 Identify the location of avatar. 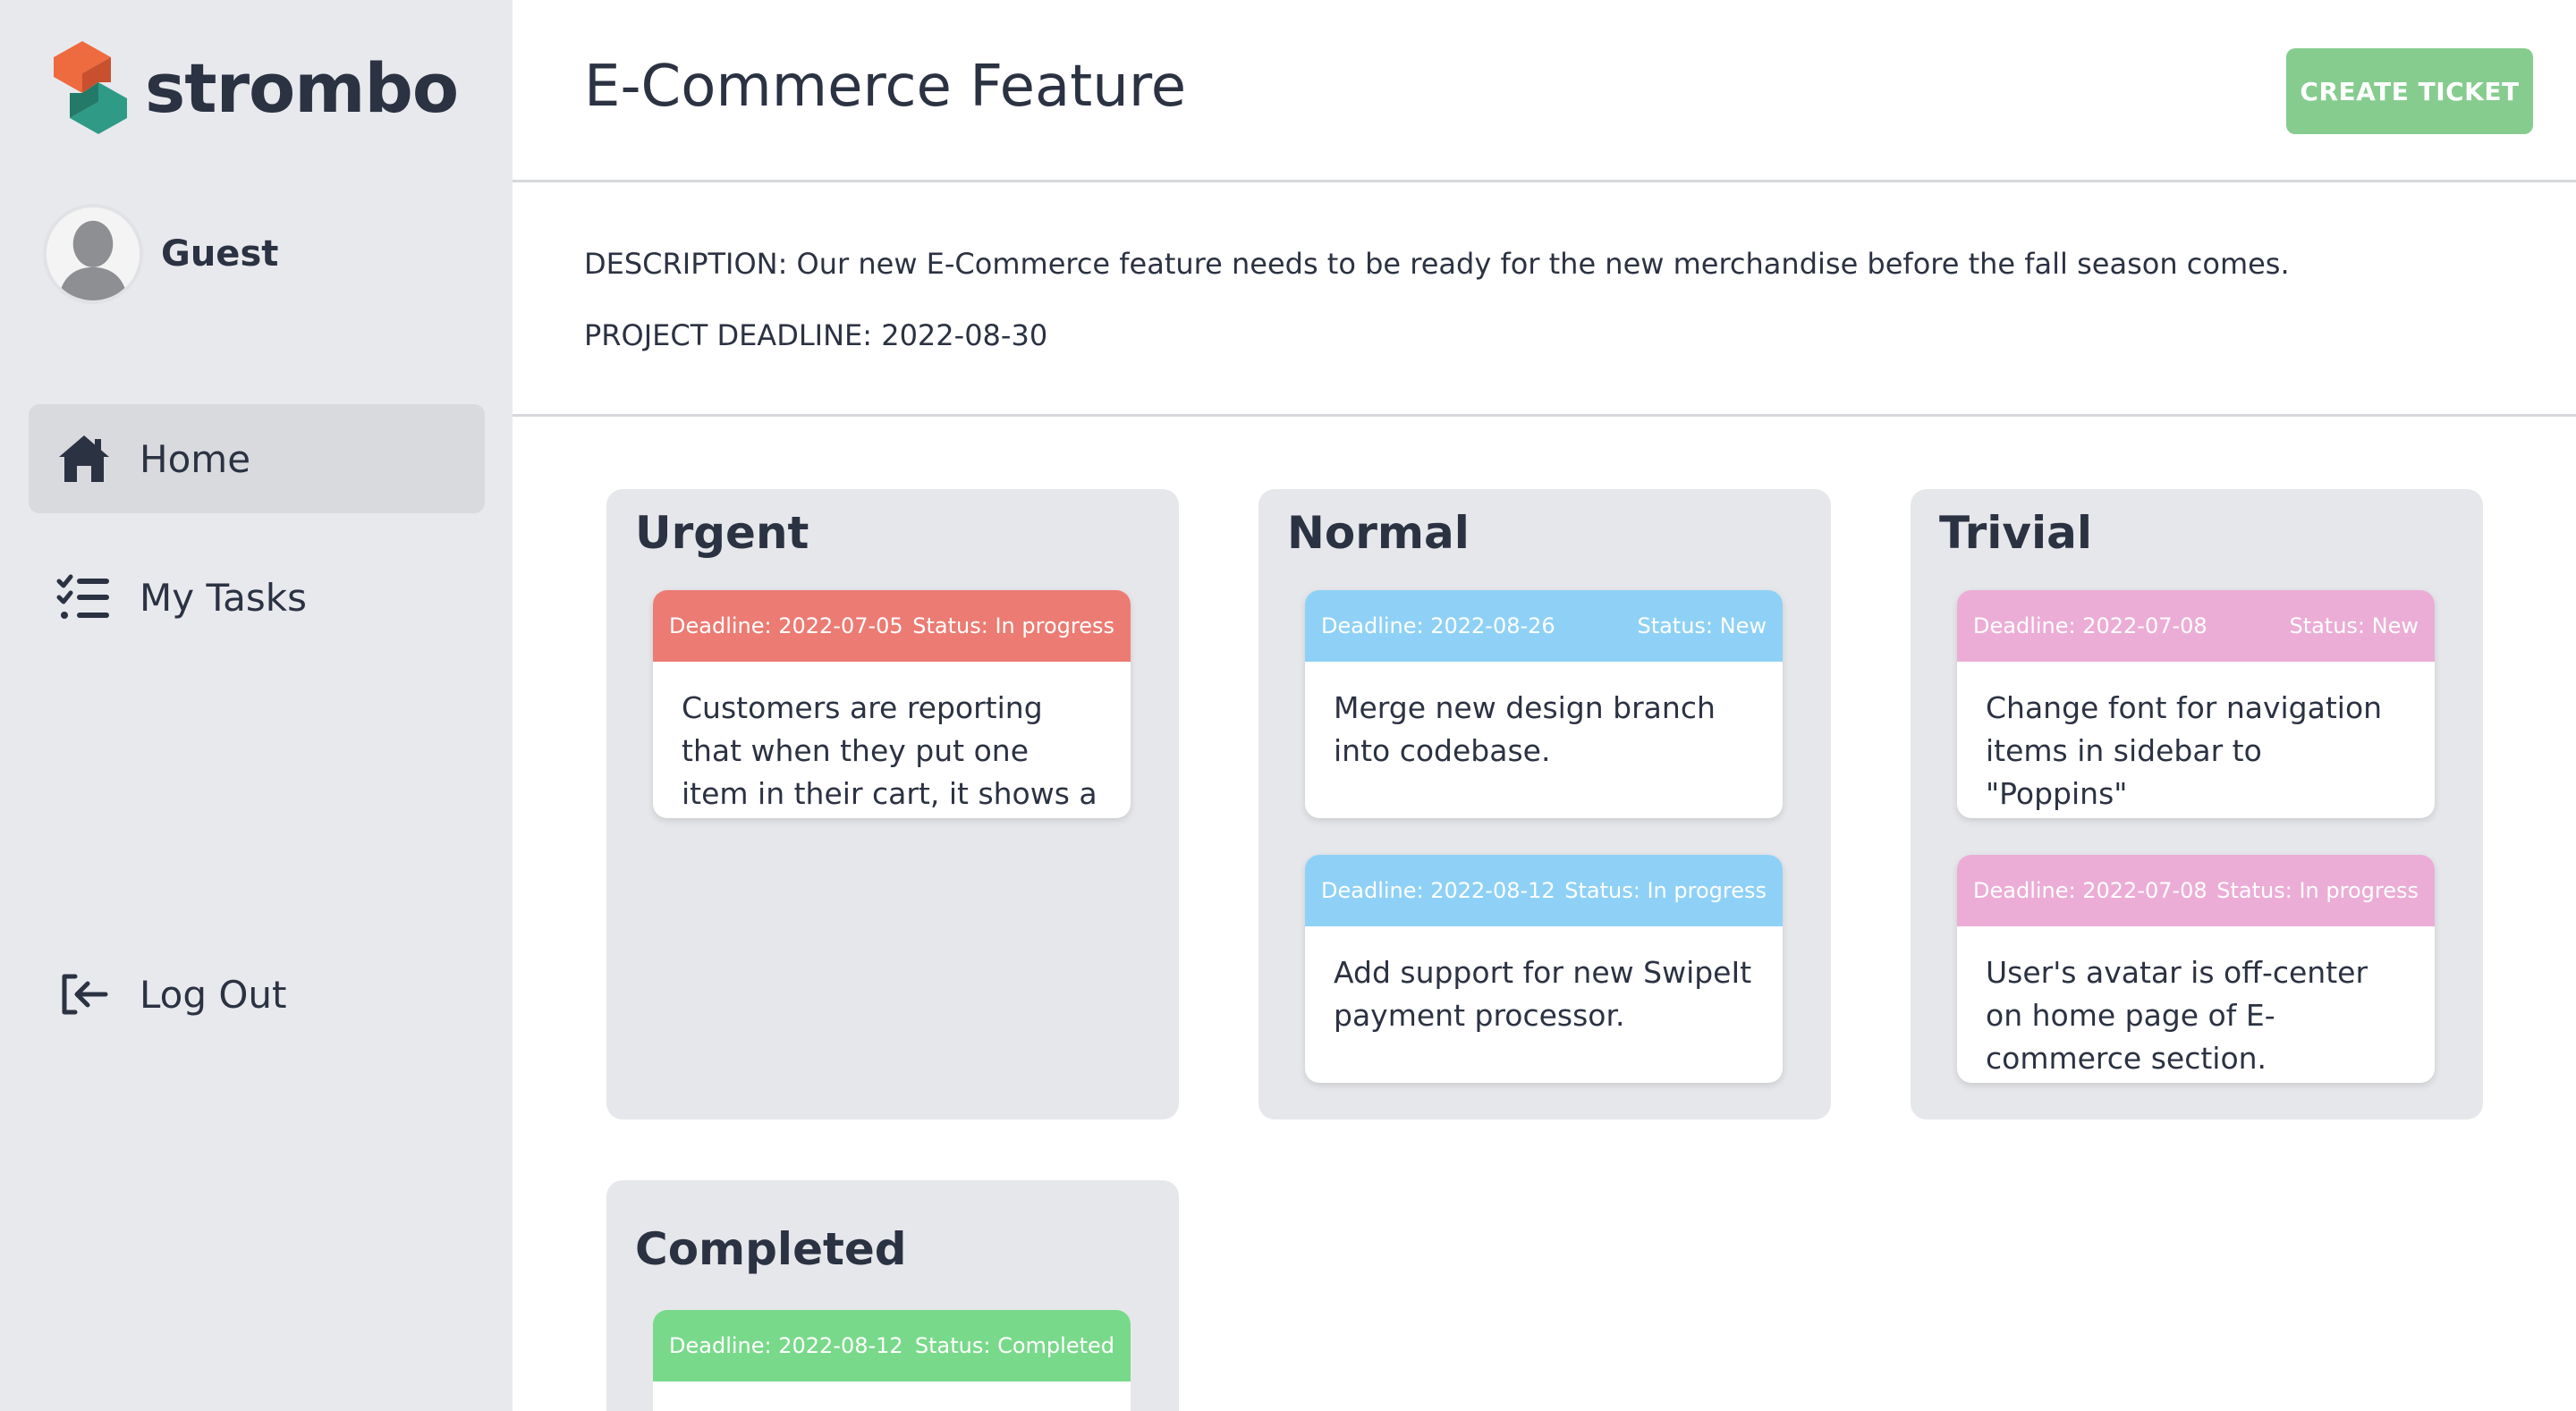
(93, 254).